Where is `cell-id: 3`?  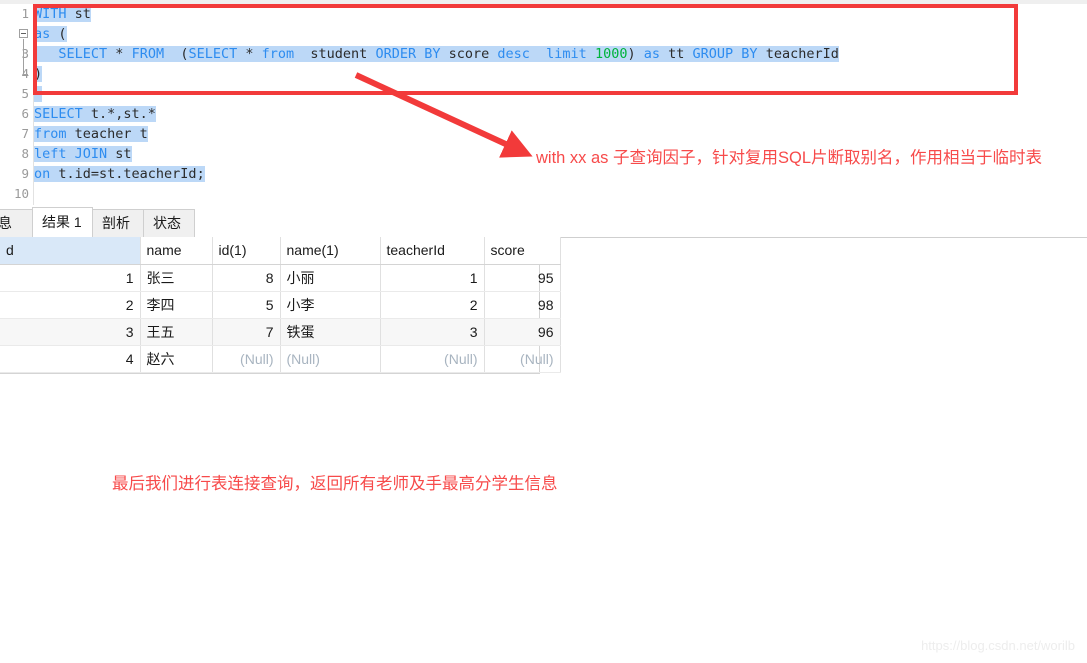
cell-id: 3 is located at coordinates (70, 332).